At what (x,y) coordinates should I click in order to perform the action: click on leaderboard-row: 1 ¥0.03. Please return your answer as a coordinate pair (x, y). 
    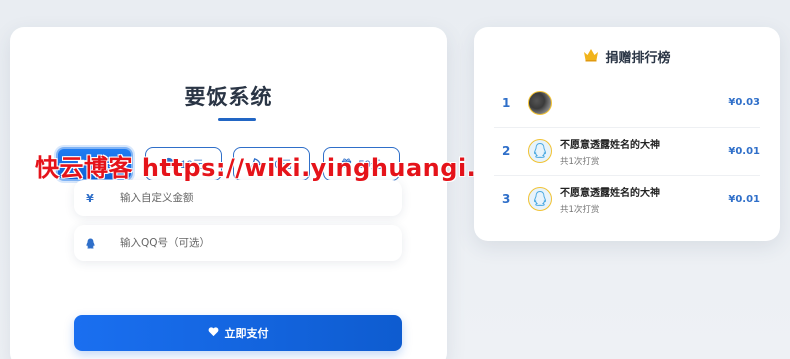
    Looking at the image, I should click on (627, 102).